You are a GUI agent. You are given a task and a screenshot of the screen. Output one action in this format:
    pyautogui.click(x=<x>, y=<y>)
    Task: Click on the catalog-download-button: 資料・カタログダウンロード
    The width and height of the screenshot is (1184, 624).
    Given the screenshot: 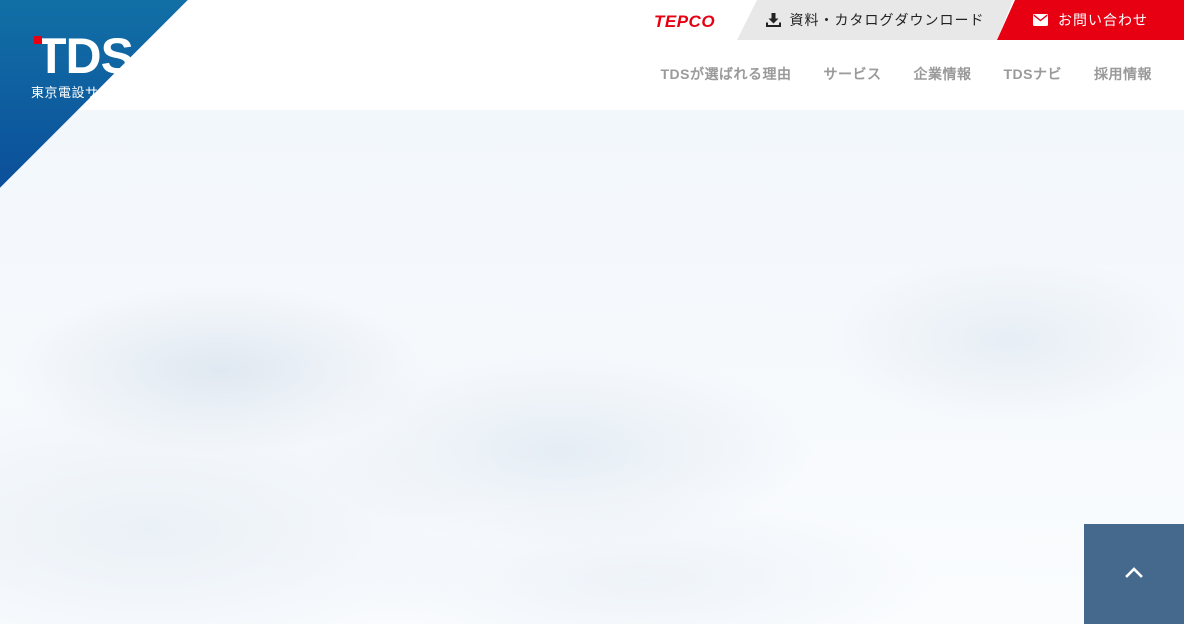 What is the action you would take?
    pyautogui.click(x=875, y=20)
    